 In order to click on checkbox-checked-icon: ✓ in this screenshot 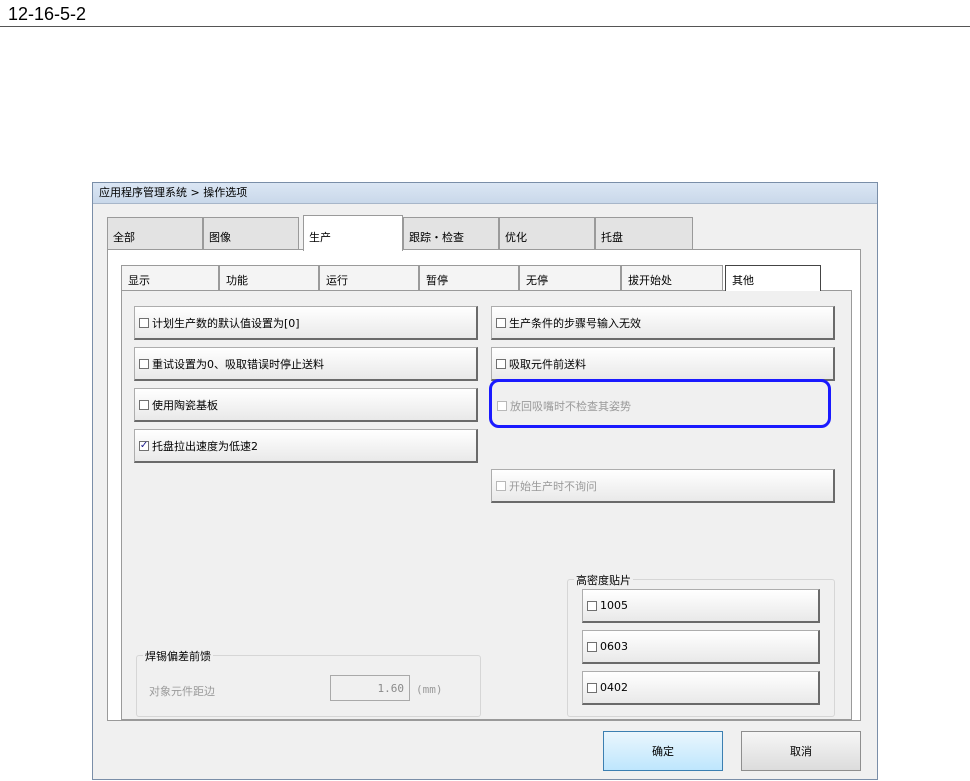, I will do `click(144, 445)`.